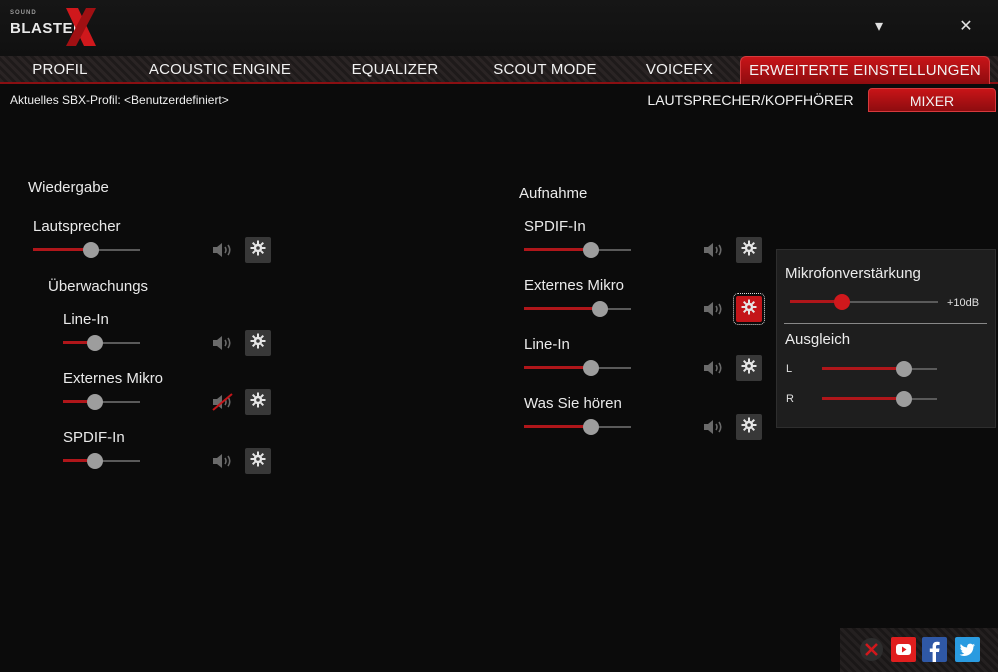  I want to click on balance-title: Ausgleich, so click(818, 339).